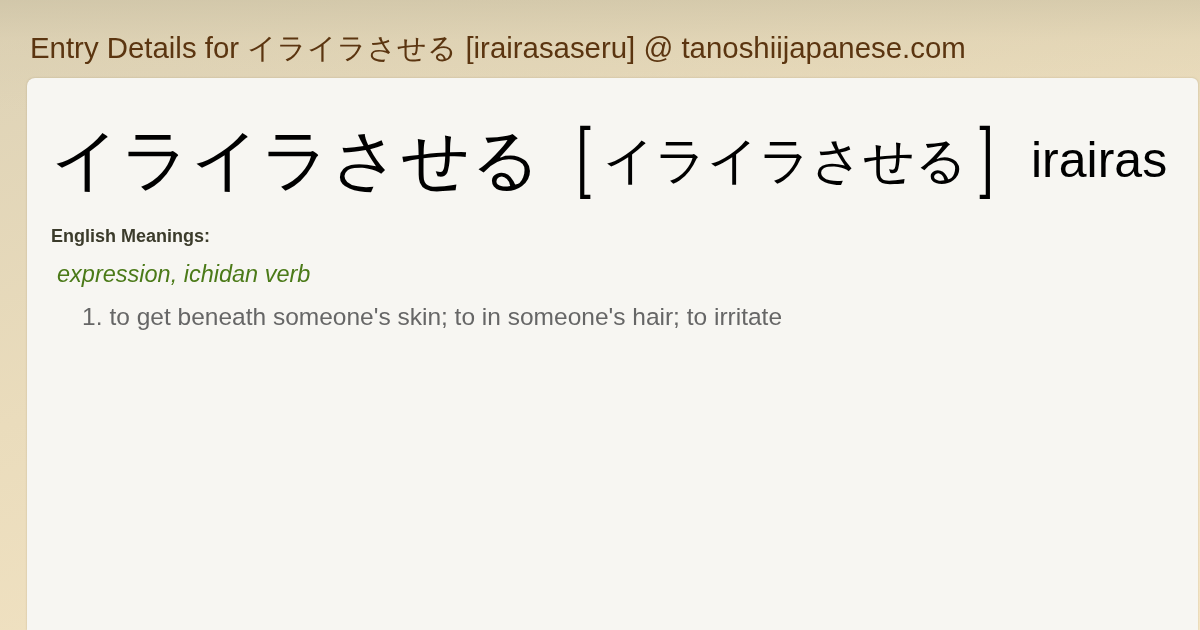 This screenshot has height=630, width=1200. What do you see at coordinates (985, 160) in the screenshot?
I see `close-bracket: ]` at bounding box center [985, 160].